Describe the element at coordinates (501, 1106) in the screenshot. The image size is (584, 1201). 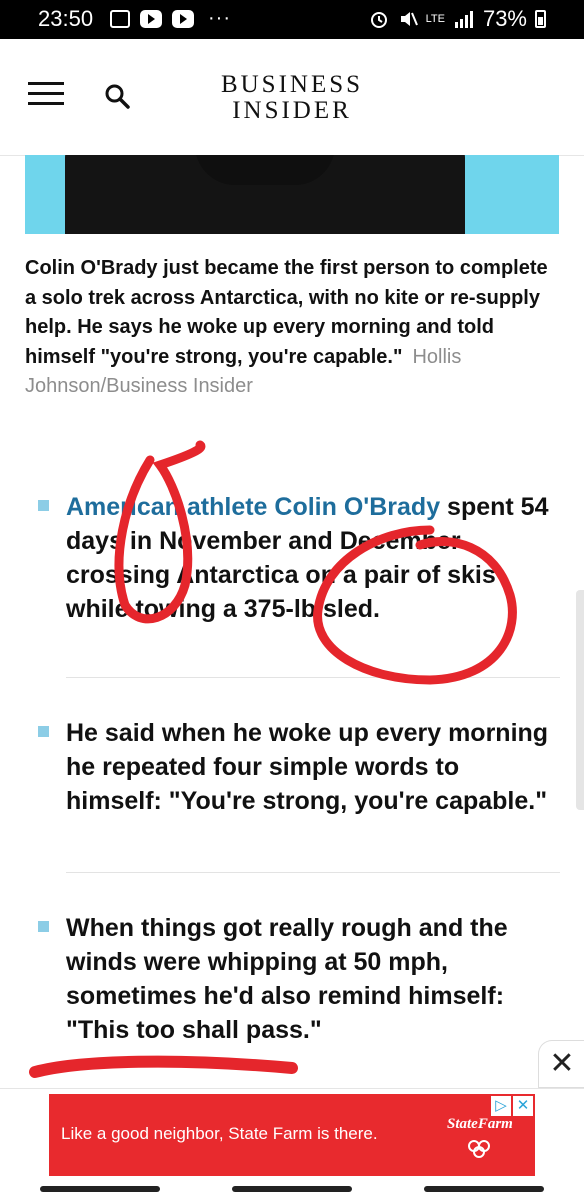
I see `ad-choices-icon: ▷` at that location.